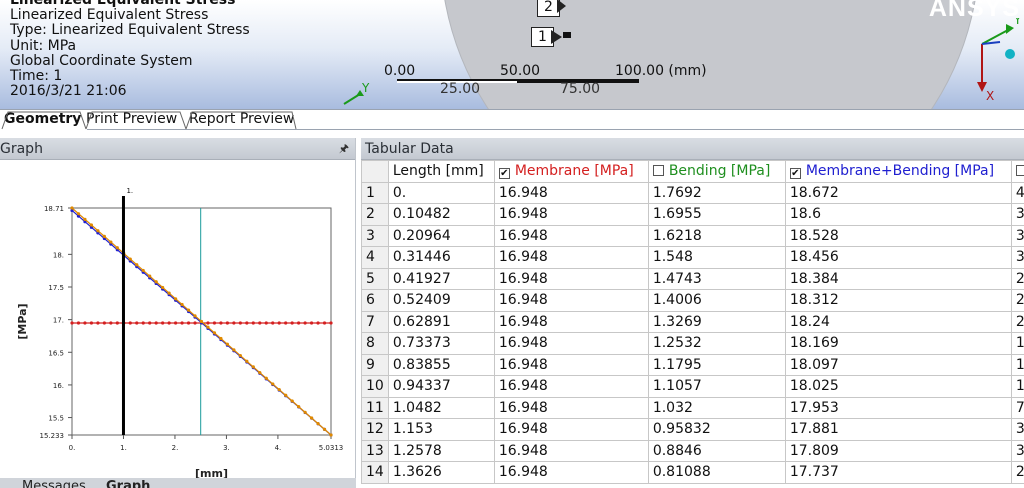 This screenshot has height=488, width=1024. I want to click on column-header-membrane: ✔ Membrane [MPa], so click(571, 171).